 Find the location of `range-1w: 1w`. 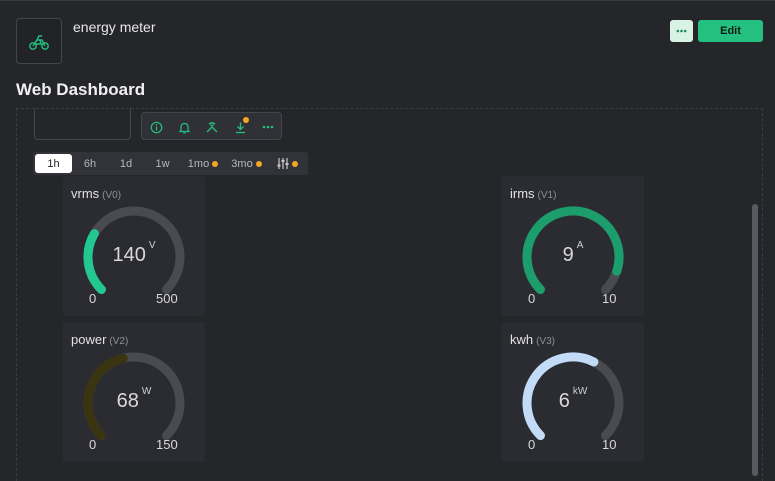

range-1w: 1w is located at coordinates (162, 163).